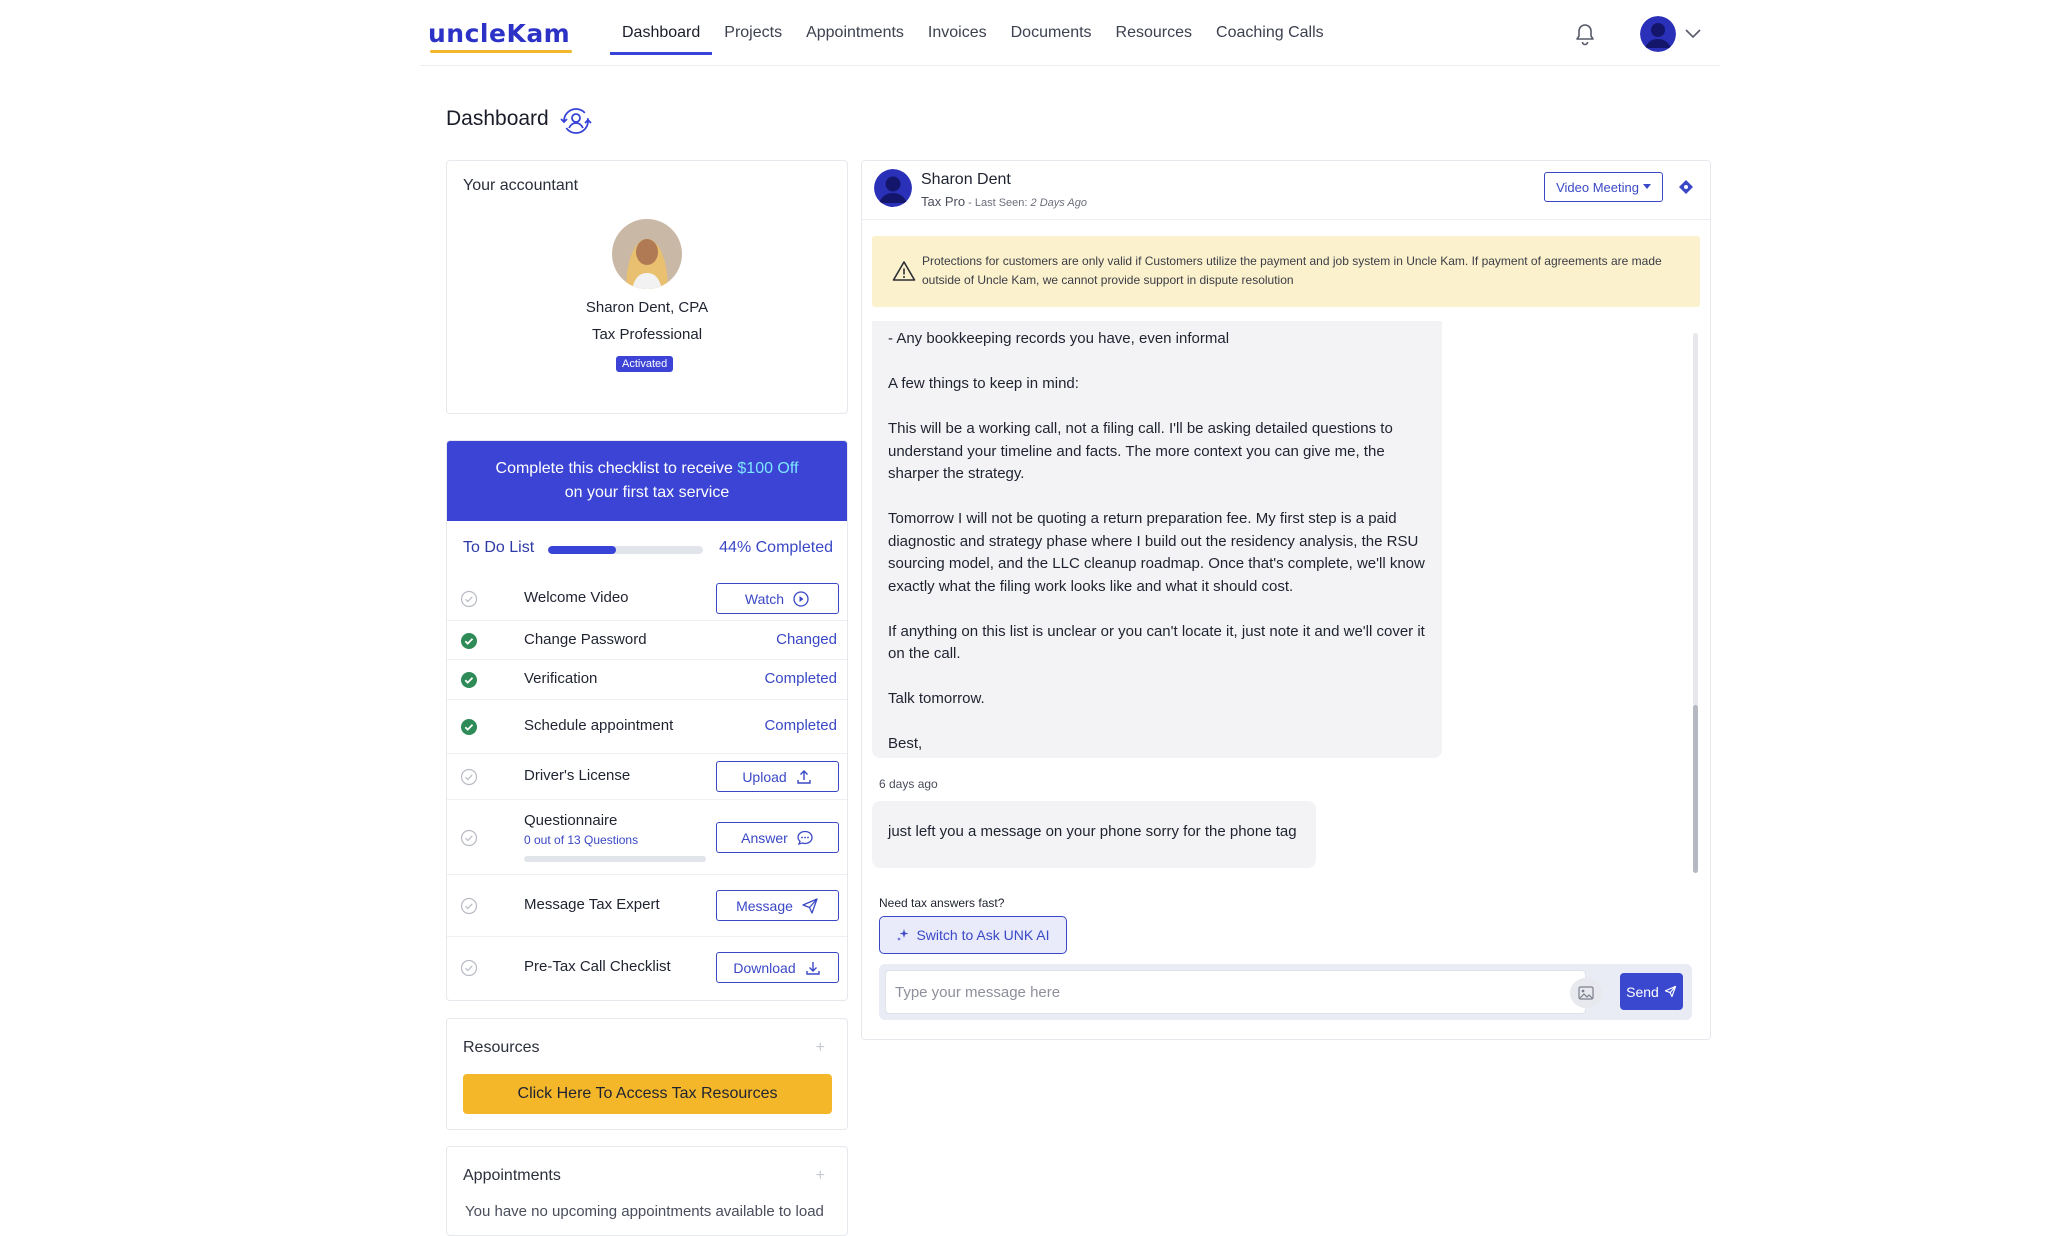 The height and width of the screenshot is (1236, 2048). Describe the element at coordinates (647, 598) in the screenshot. I see `todo-item-welcome-video: Welcome Video Watch` at that location.